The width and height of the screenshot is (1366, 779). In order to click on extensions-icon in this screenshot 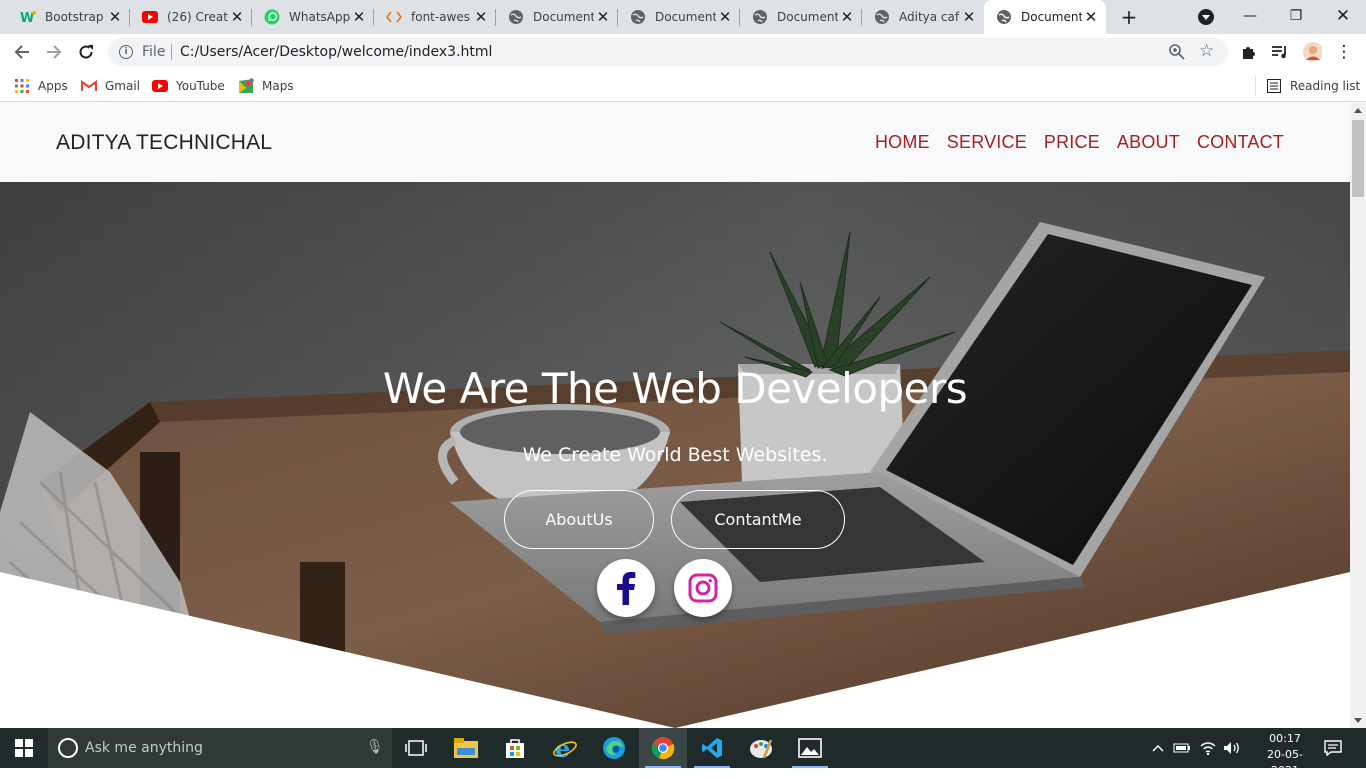, I will do `click(1248, 52)`.